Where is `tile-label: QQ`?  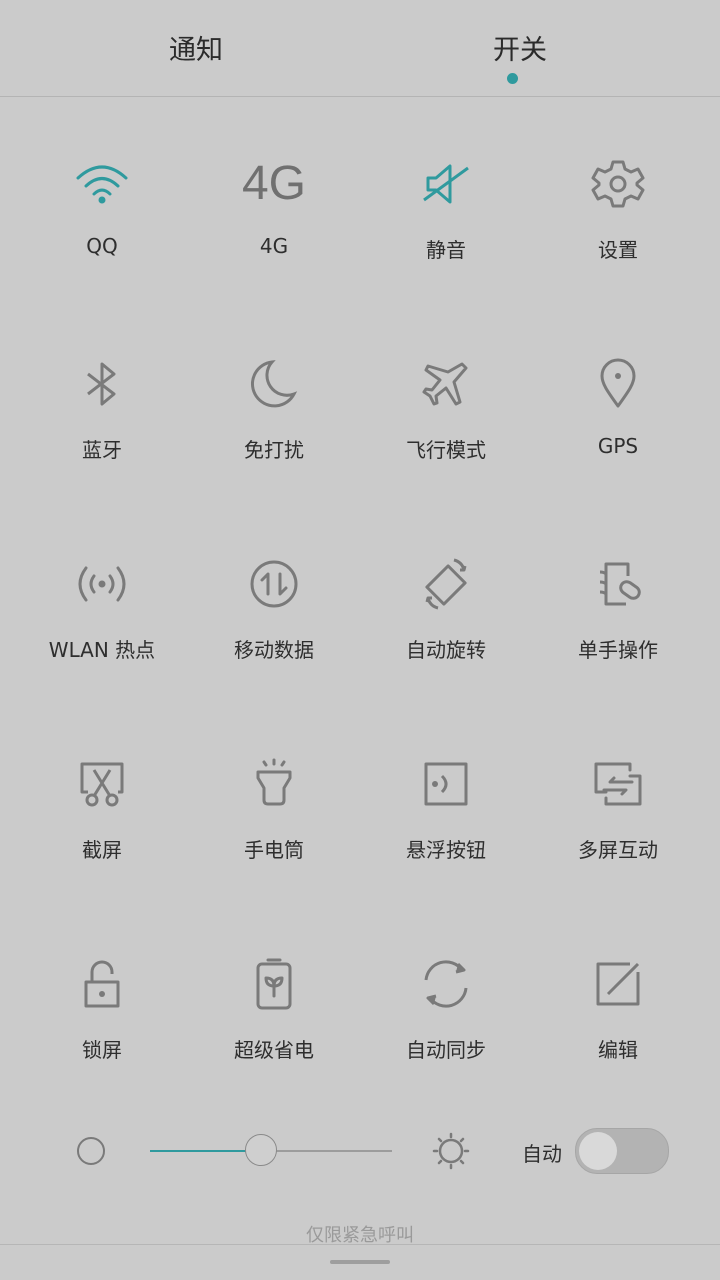 tile-label: QQ is located at coordinates (102, 246).